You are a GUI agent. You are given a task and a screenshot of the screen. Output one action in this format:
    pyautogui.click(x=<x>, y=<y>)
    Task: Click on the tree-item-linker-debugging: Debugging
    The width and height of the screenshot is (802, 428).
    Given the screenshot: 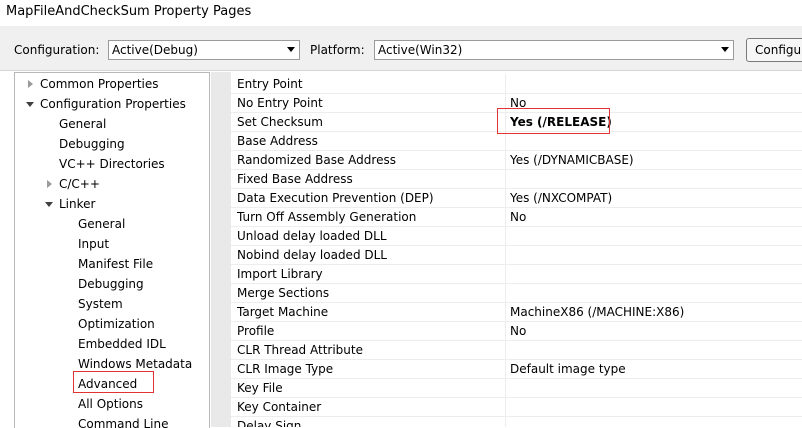 What is the action you would take?
    pyautogui.click(x=111, y=284)
    